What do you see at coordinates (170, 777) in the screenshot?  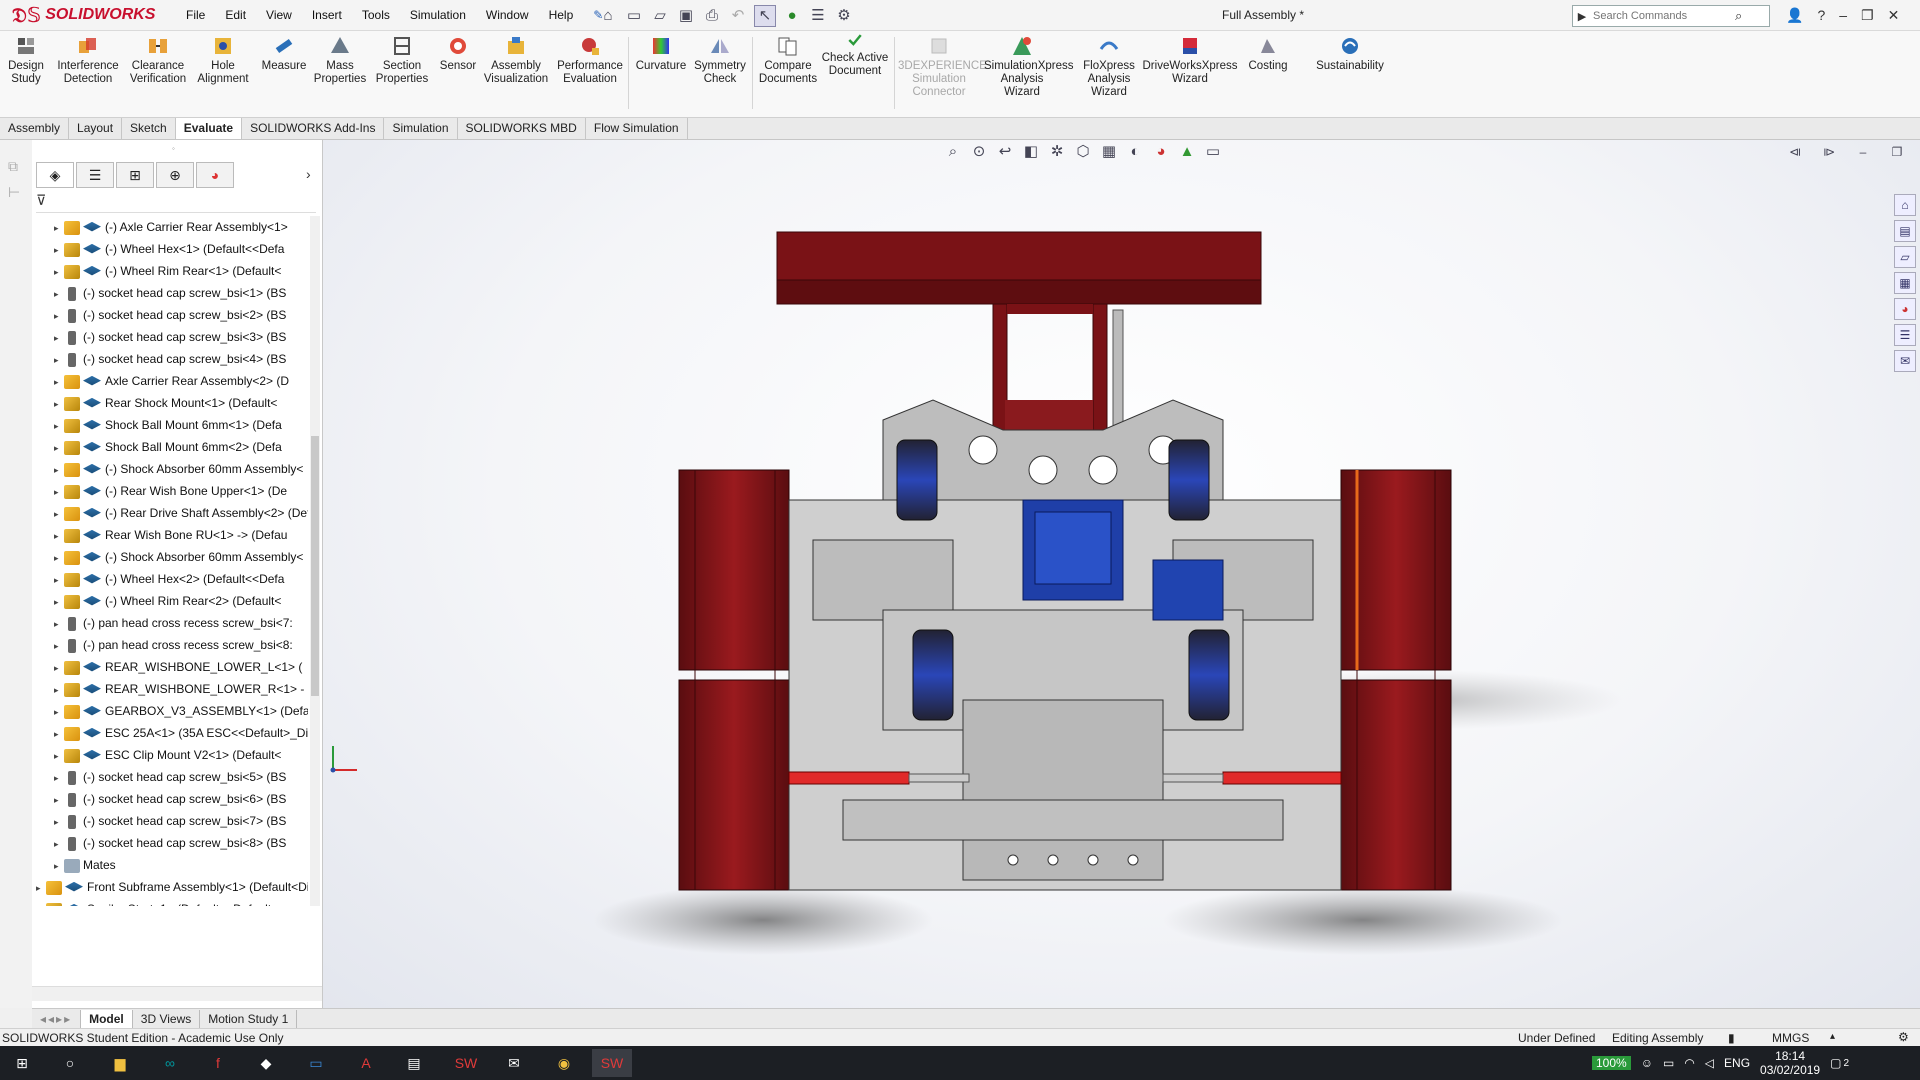 I see `tree-item: ▸ (-) socket head cap screw_bsi<5> (BS` at bounding box center [170, 777].